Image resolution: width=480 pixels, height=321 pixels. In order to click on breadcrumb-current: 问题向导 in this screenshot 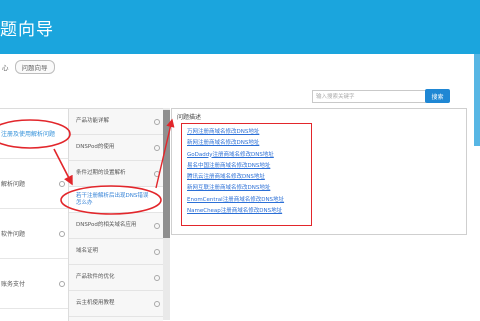, I will do `click(34, 67)`.